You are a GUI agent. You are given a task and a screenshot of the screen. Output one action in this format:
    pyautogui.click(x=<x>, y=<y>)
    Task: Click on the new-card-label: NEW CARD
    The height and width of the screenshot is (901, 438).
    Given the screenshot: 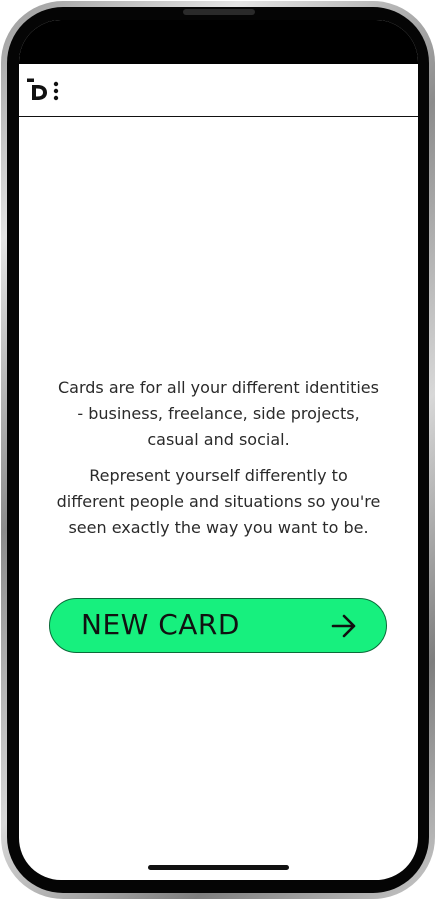 What is the action you would take?
    pyautogui.click(x=160, y=624)
    